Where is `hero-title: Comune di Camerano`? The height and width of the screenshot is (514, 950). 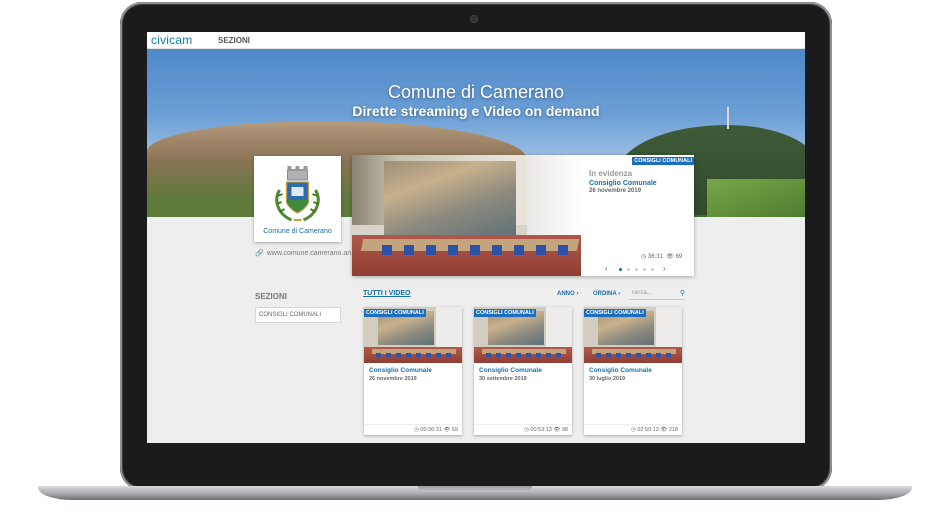
hero-title: Comune di Camerano is located at coordinates (476, 92).